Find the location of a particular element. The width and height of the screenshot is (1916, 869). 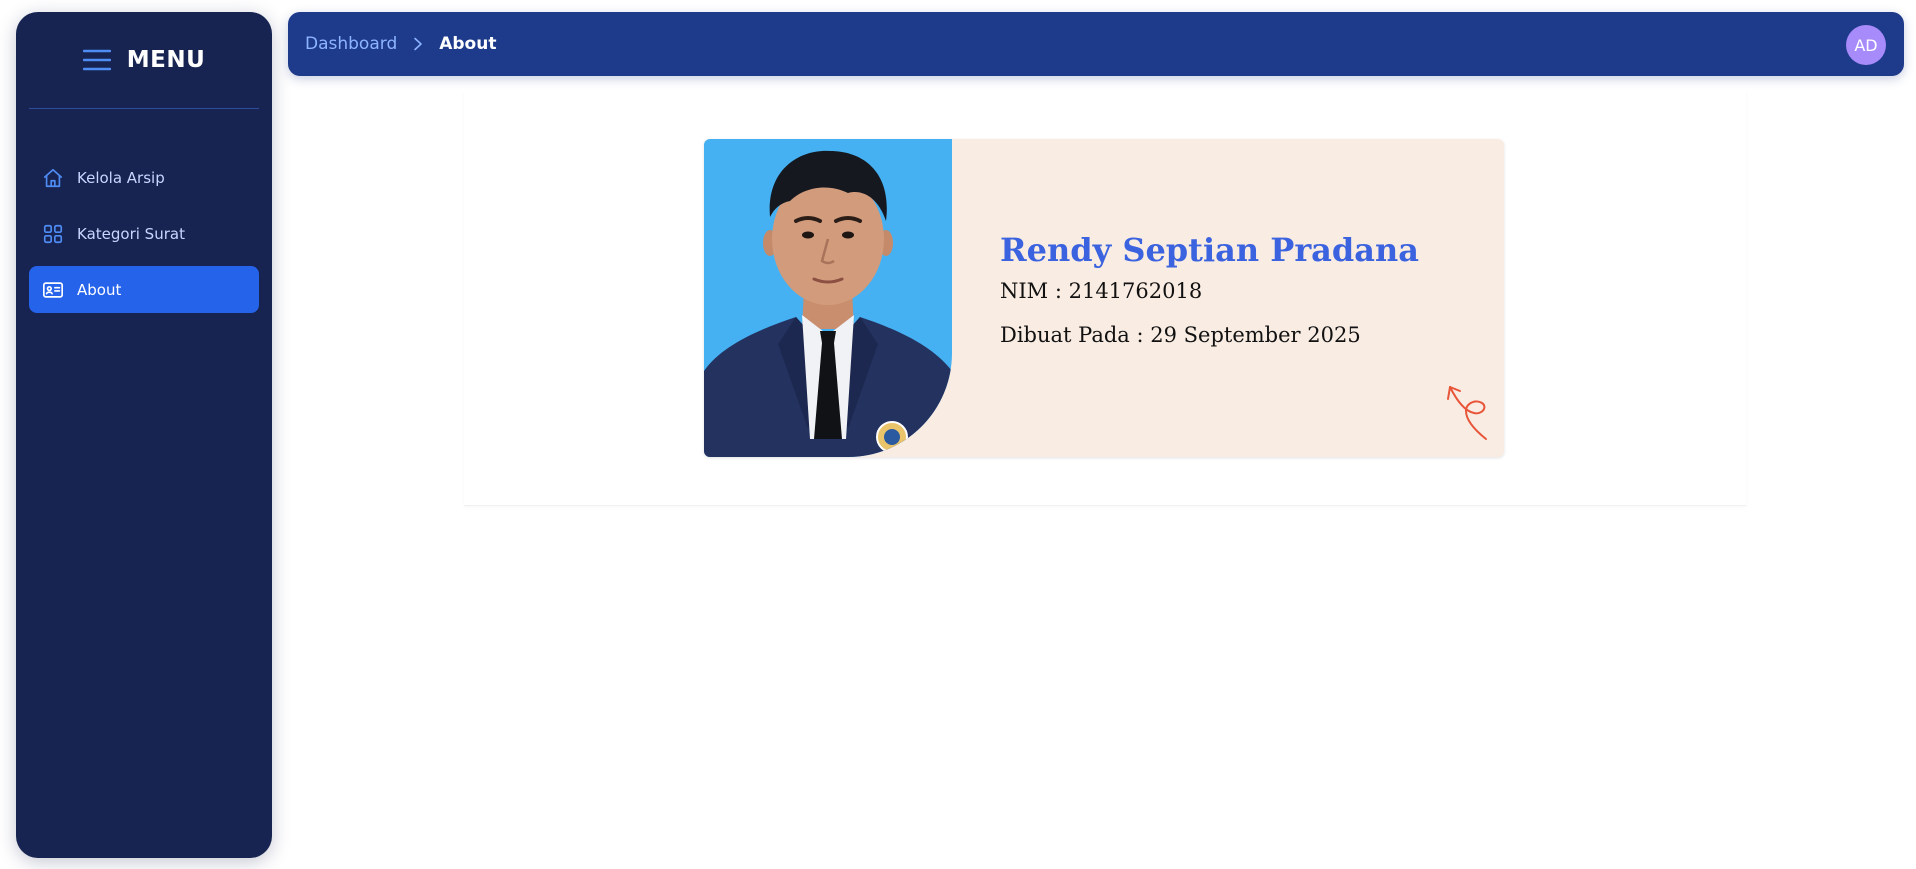

avatar: AD is located at coordinates (1866, 45).